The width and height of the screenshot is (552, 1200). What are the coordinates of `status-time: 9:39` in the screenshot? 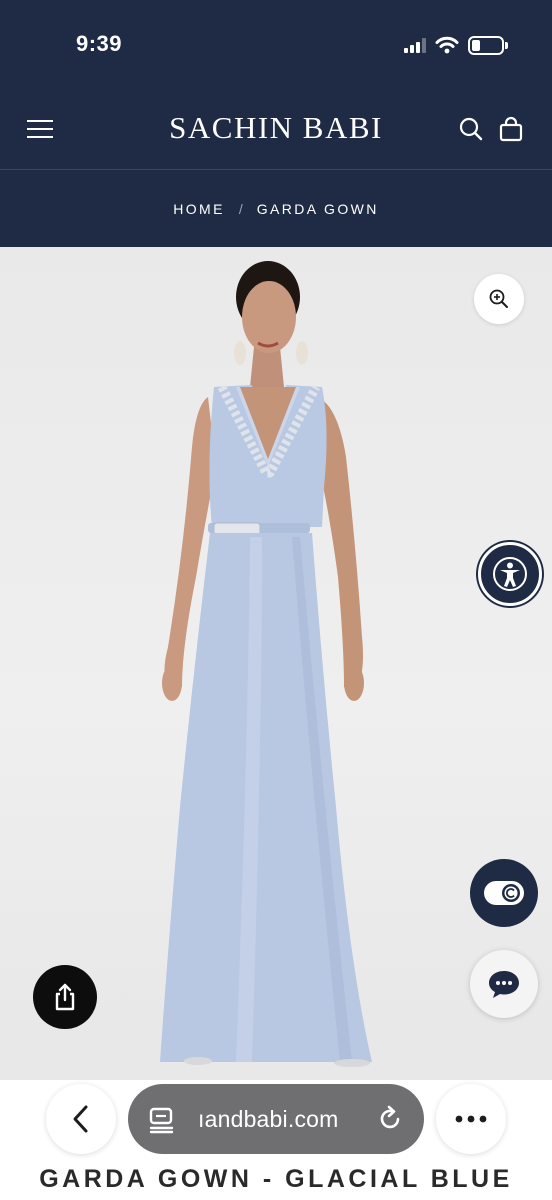 It's located at (99, 43).